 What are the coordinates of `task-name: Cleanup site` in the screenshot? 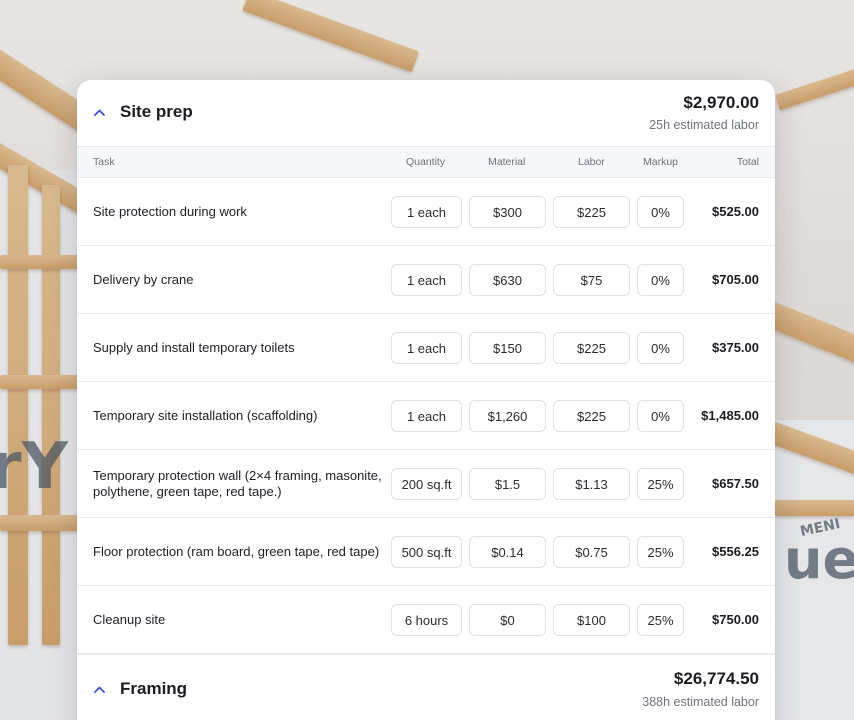 It's located at (129, 619).